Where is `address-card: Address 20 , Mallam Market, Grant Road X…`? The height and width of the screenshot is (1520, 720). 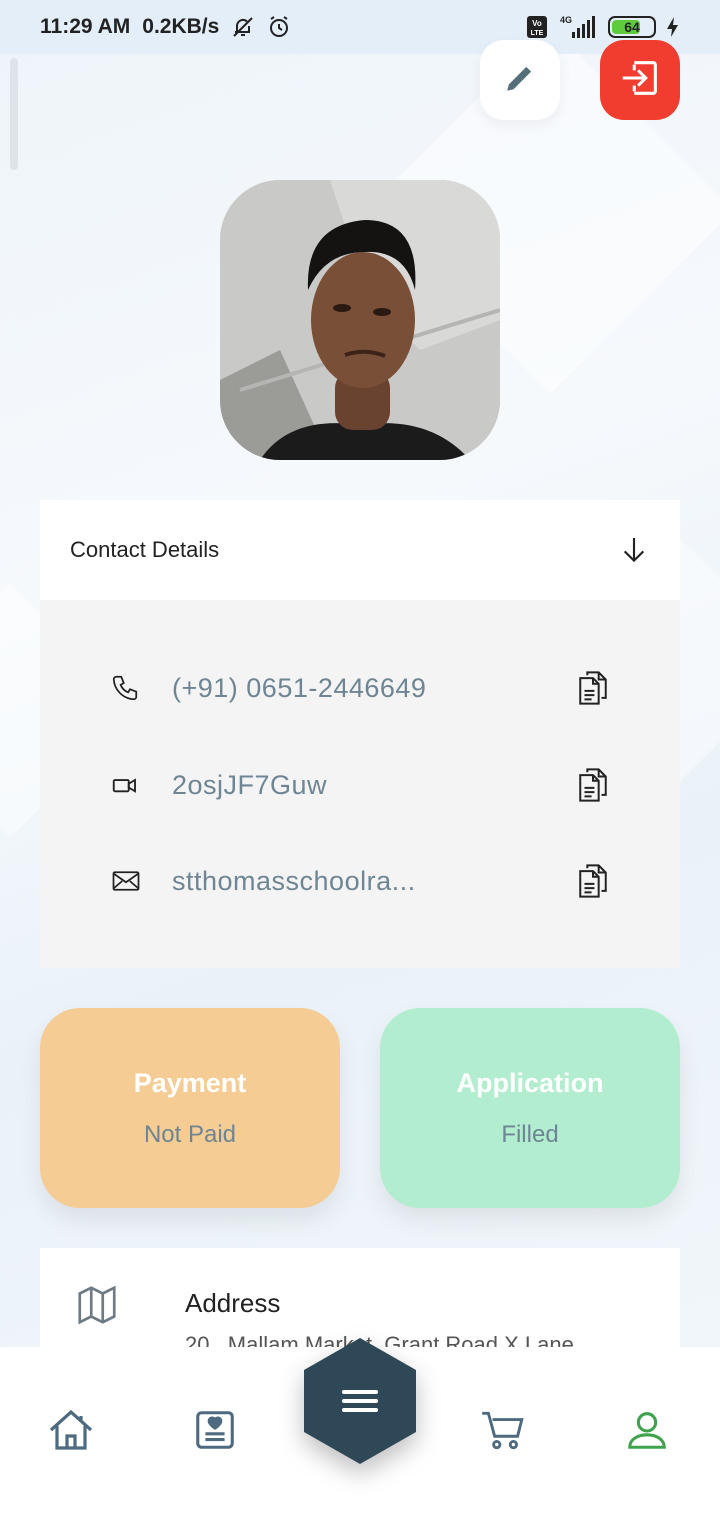
address-card: Address 20 , Mallam Market, Grant Road X… is located at coordinates (360, 1298).